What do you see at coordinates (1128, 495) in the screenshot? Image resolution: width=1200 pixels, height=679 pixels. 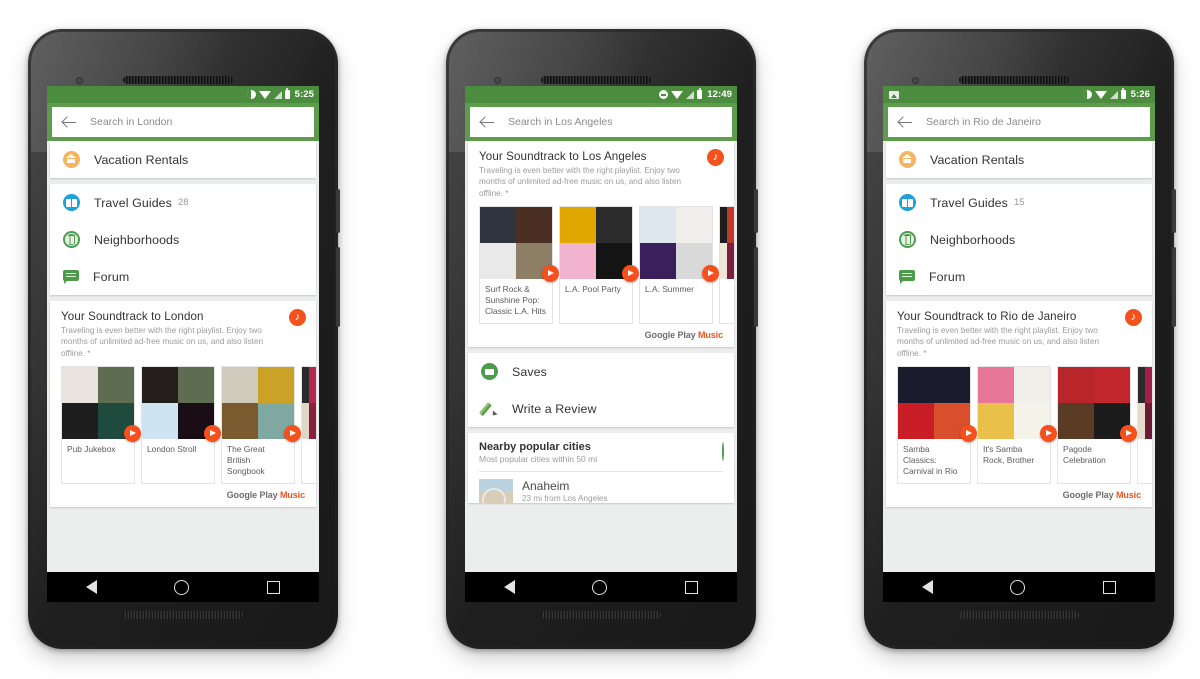 I see `brand-music: Music` at bounding box center [1128, 495].